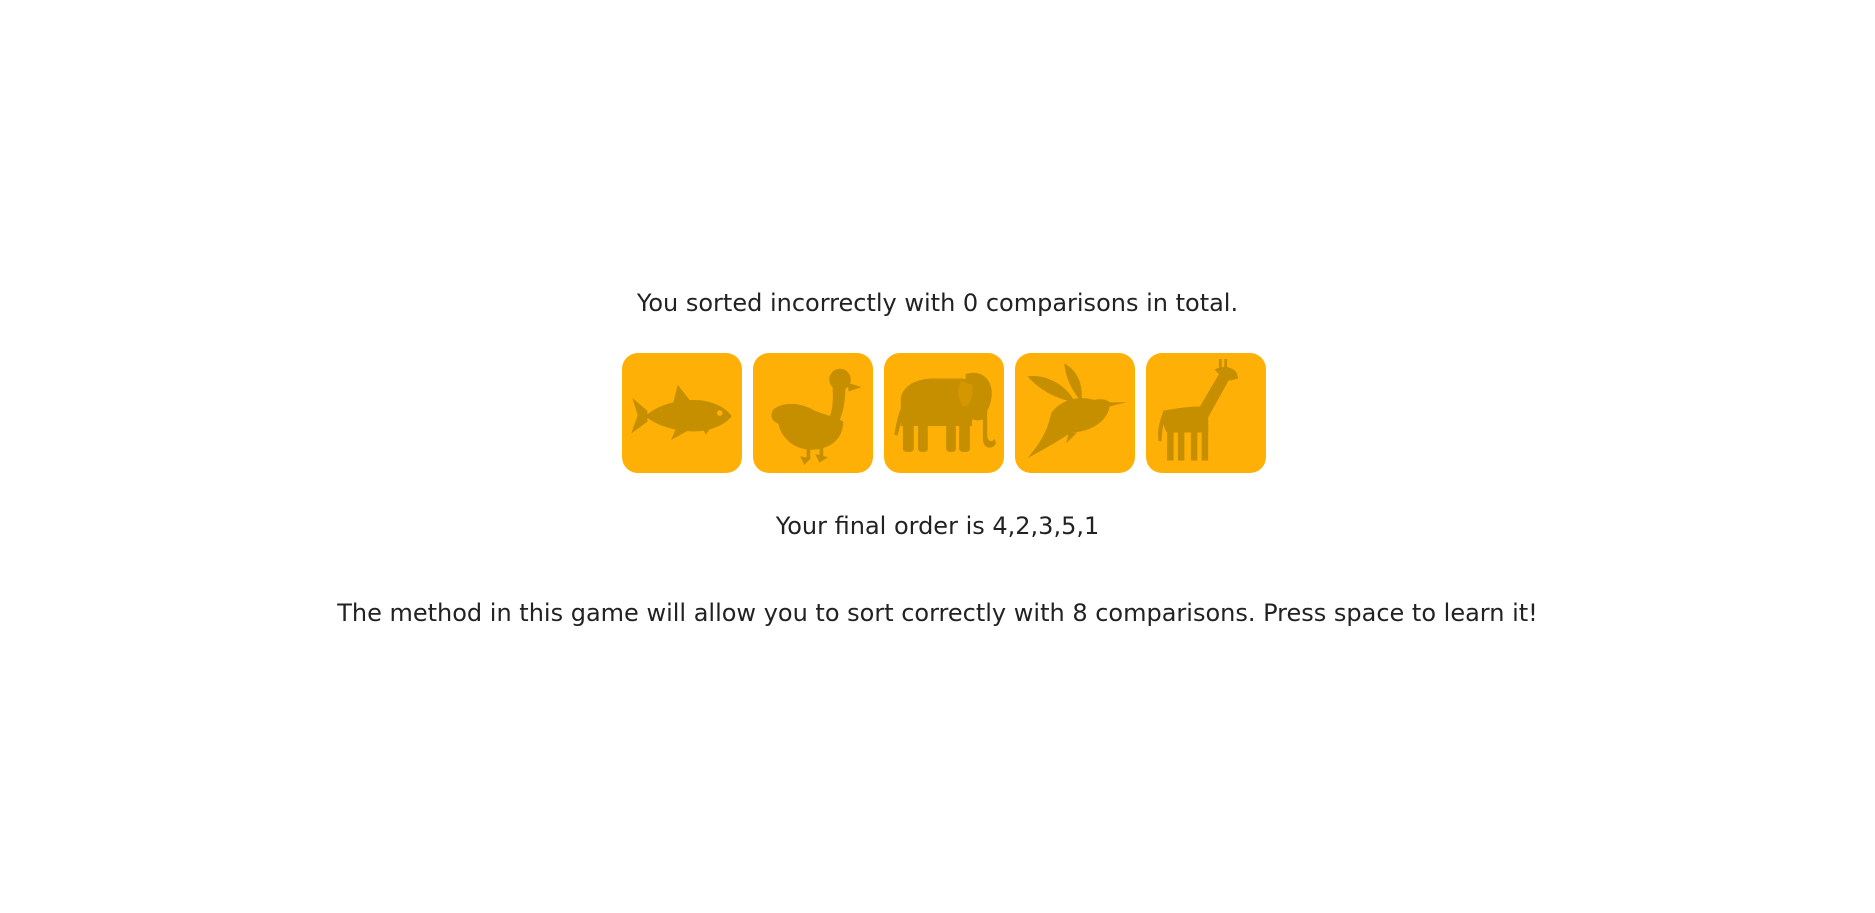 This screenshot has width=1875, height=913. I want to click on animal-tile-duck, so click(813, 413).